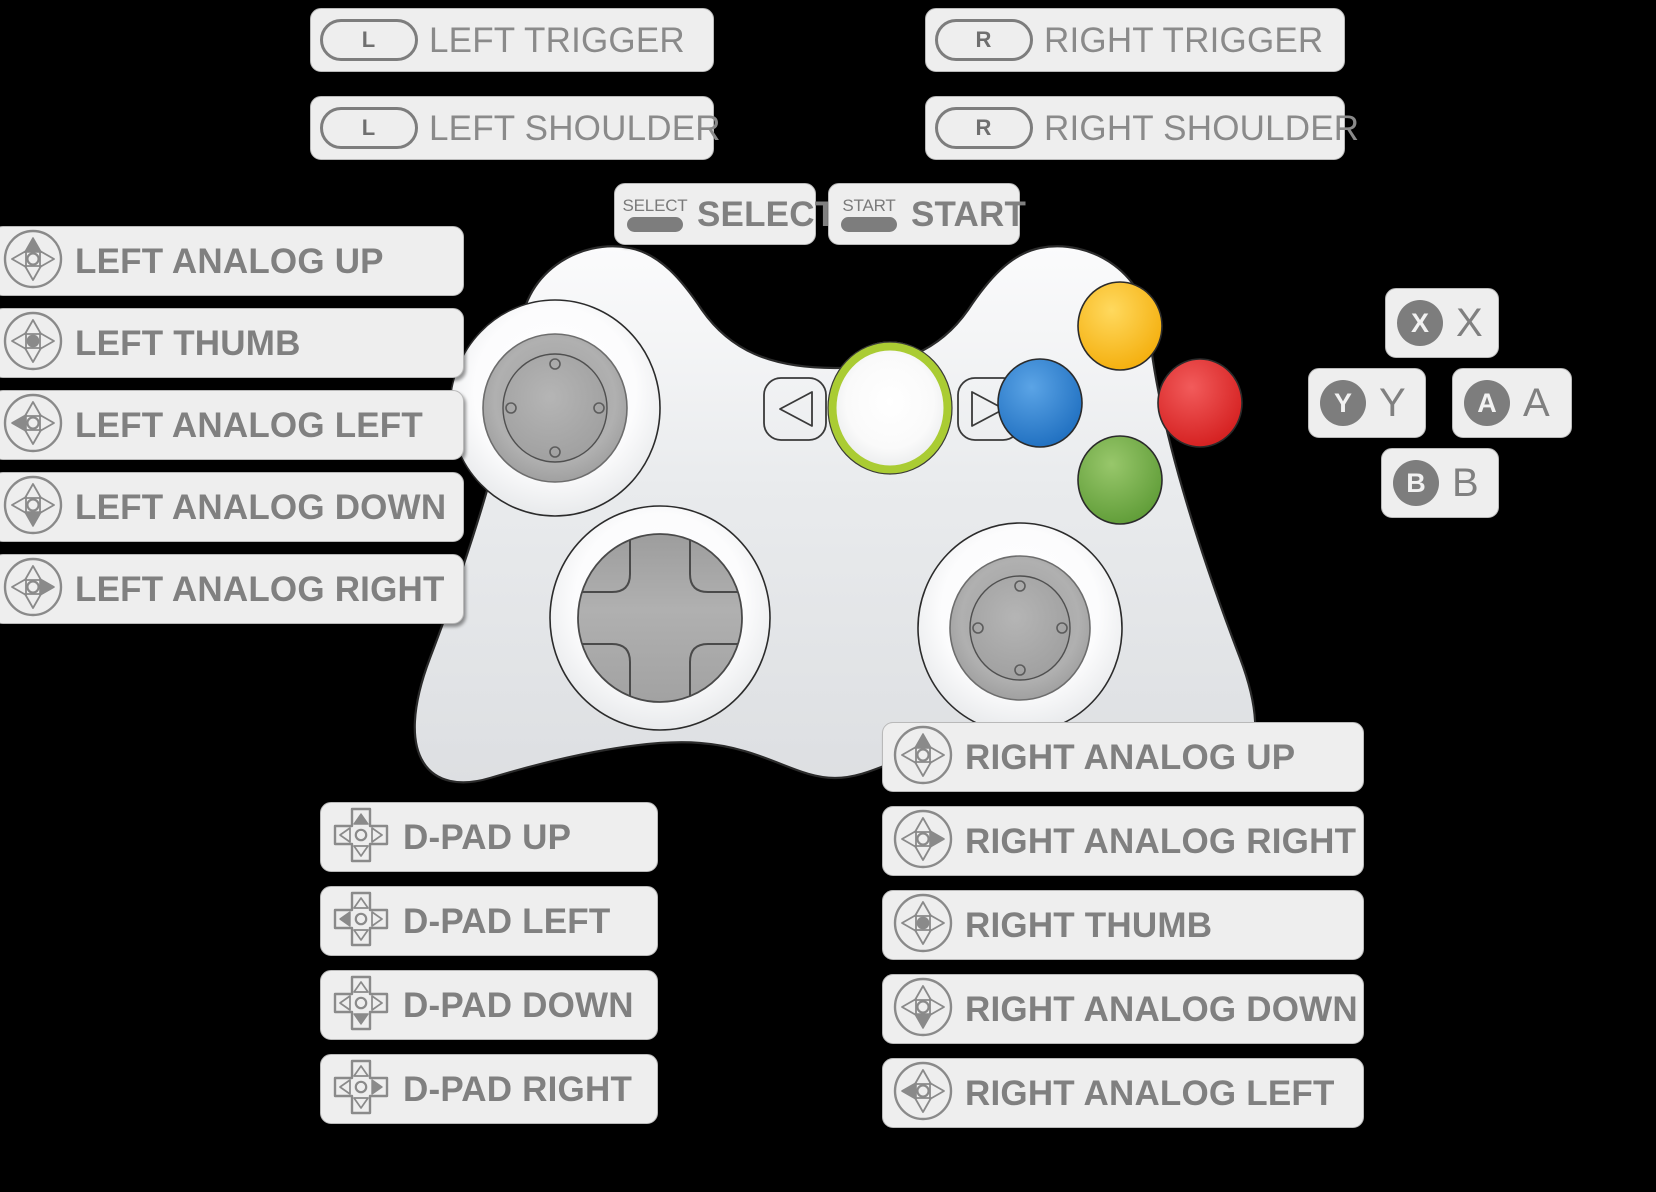  I want to click on mapping-chip-right-thumb: RIGHT THUMB, so click(1123, 925).